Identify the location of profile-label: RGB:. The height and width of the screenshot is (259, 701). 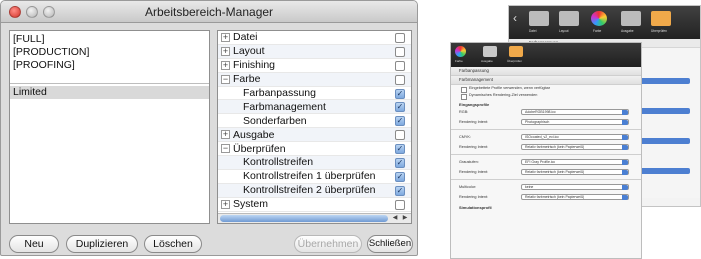
(464, 112).